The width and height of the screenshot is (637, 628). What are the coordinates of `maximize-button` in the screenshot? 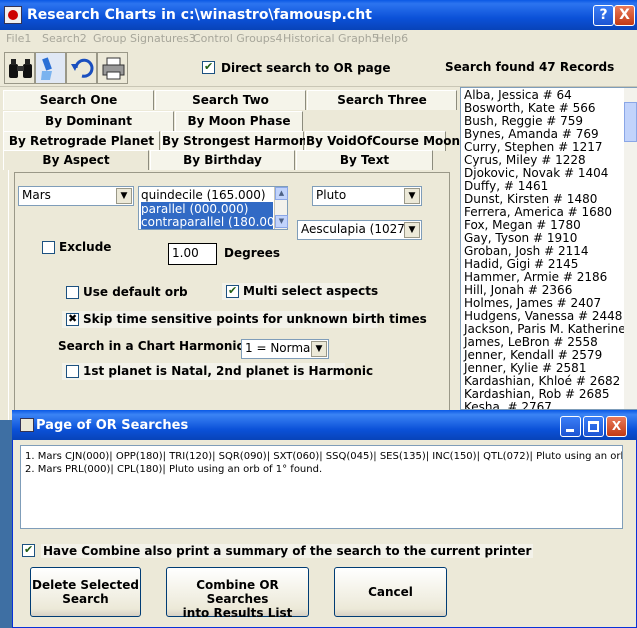 It's located at (593, 426).